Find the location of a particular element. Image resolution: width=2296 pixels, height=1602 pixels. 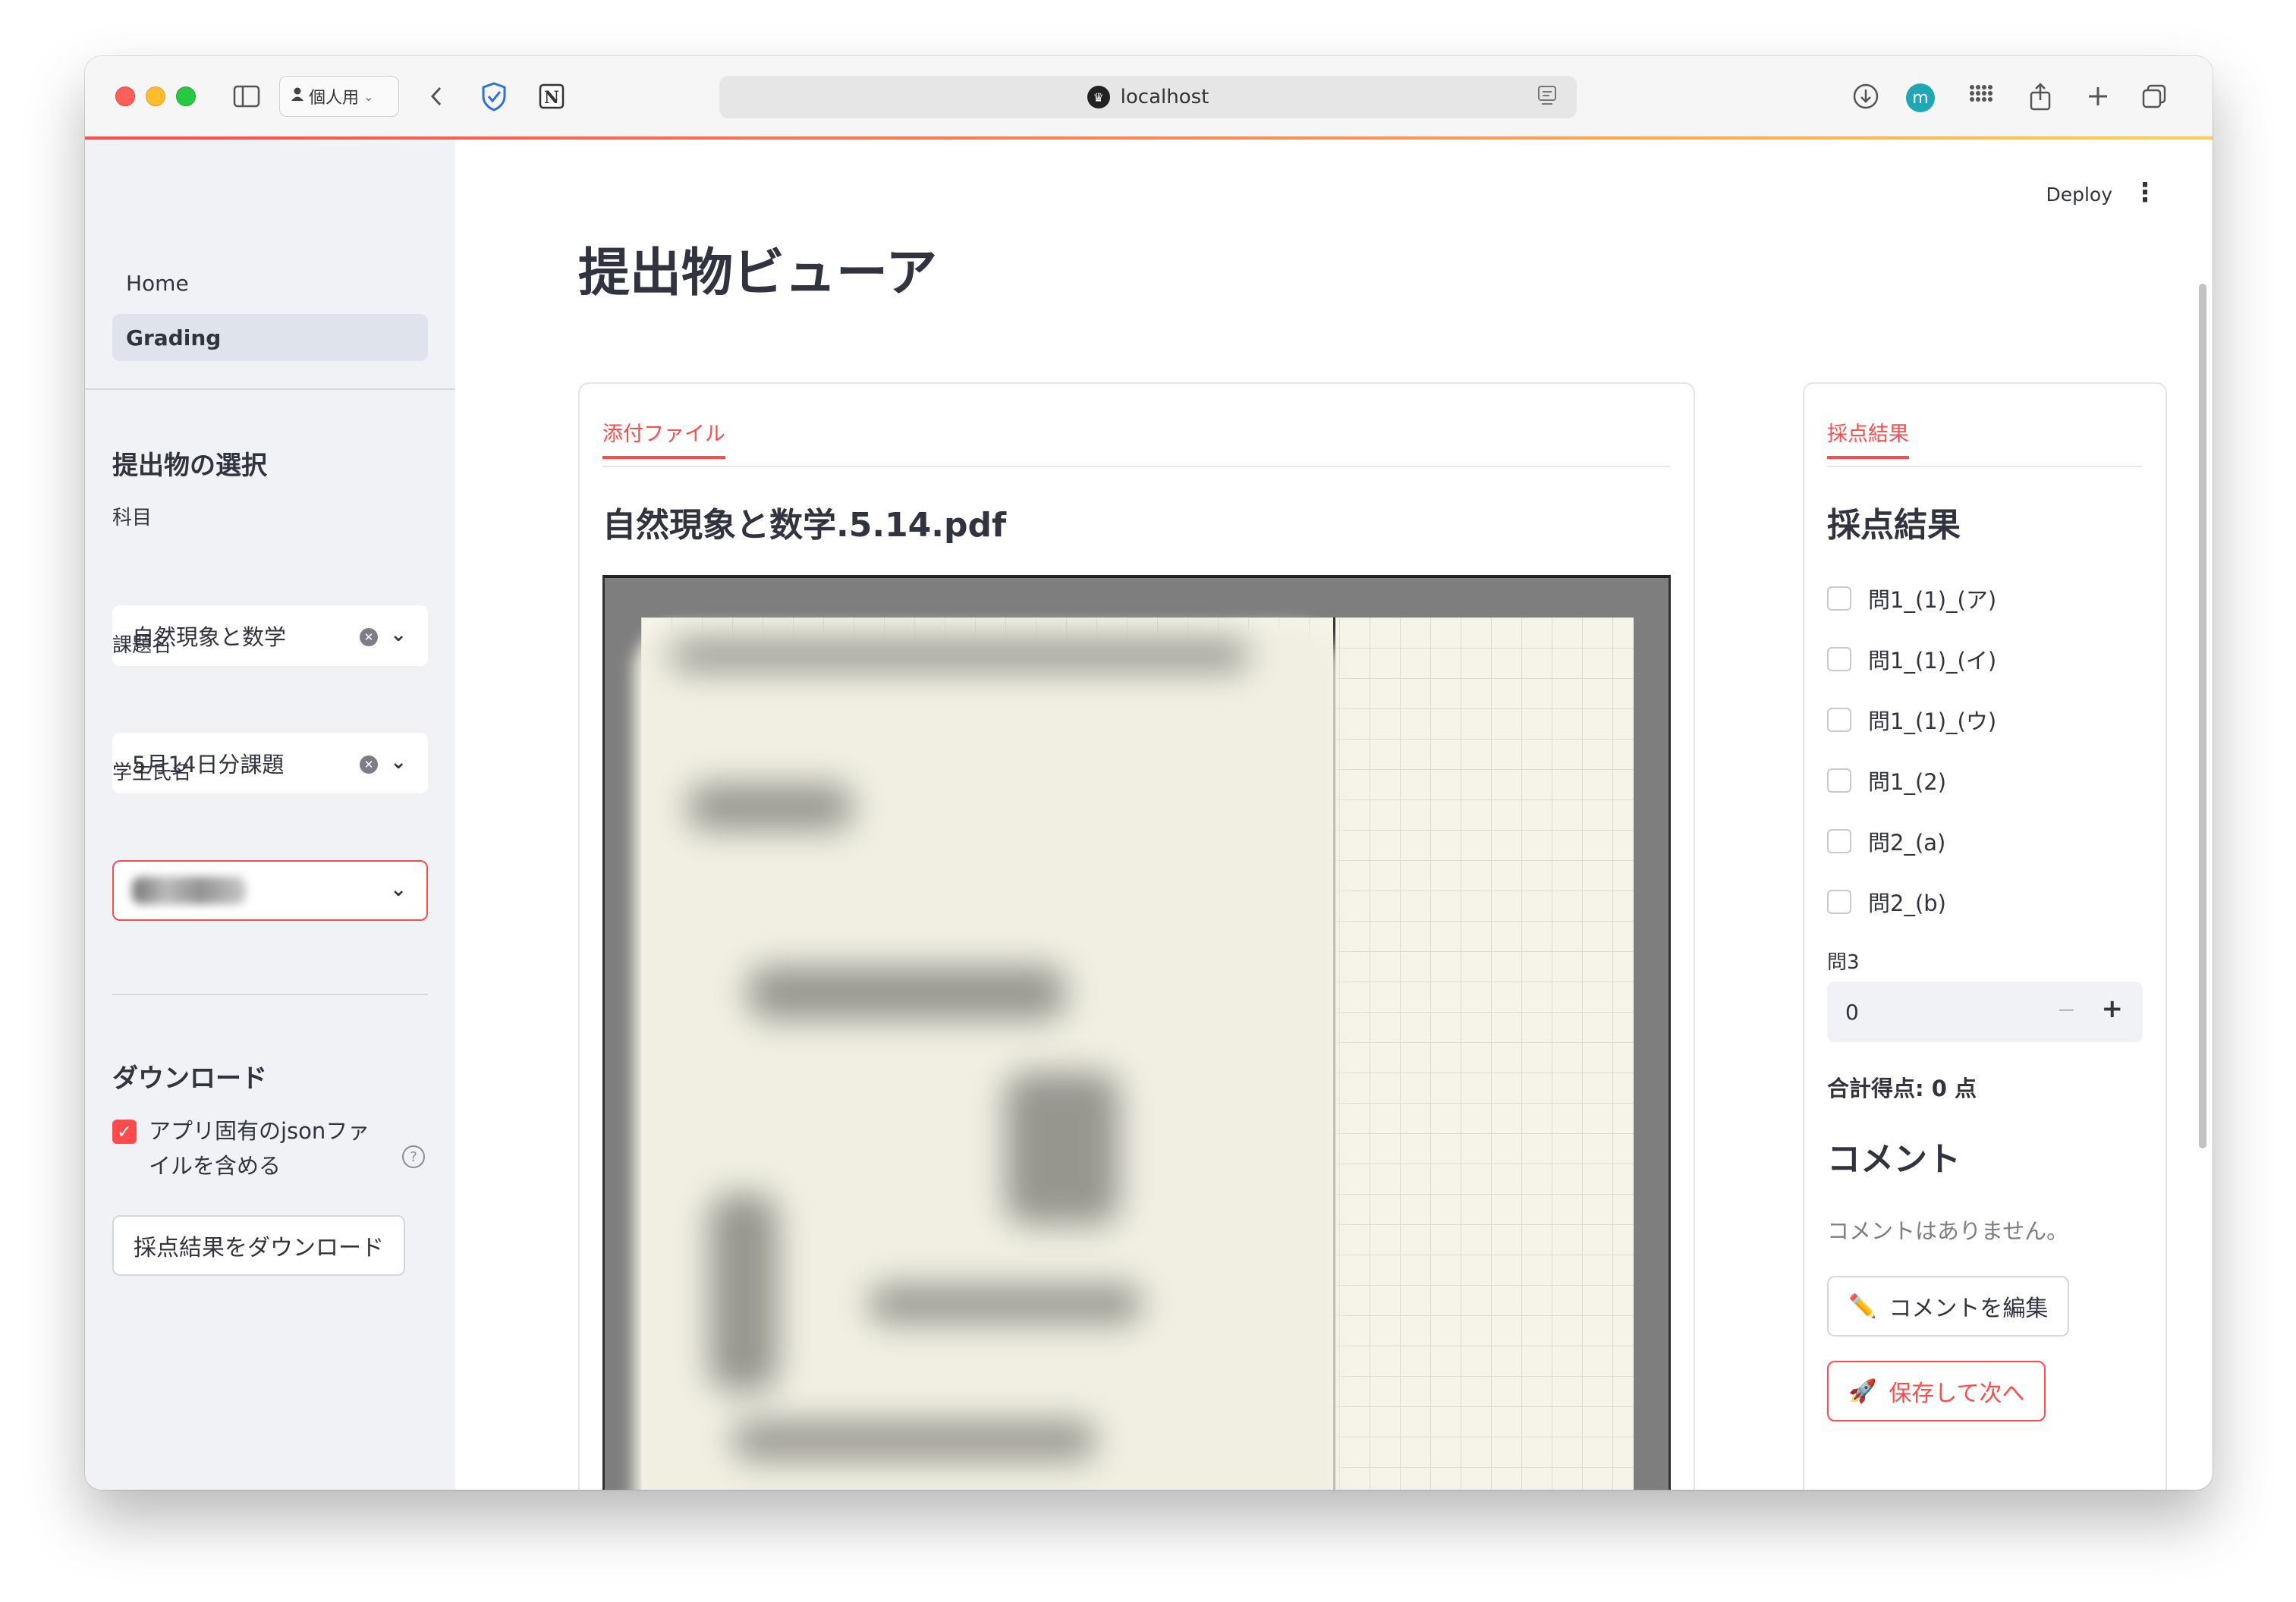

student-select: ⌄ is located at coordinates (270, 890).